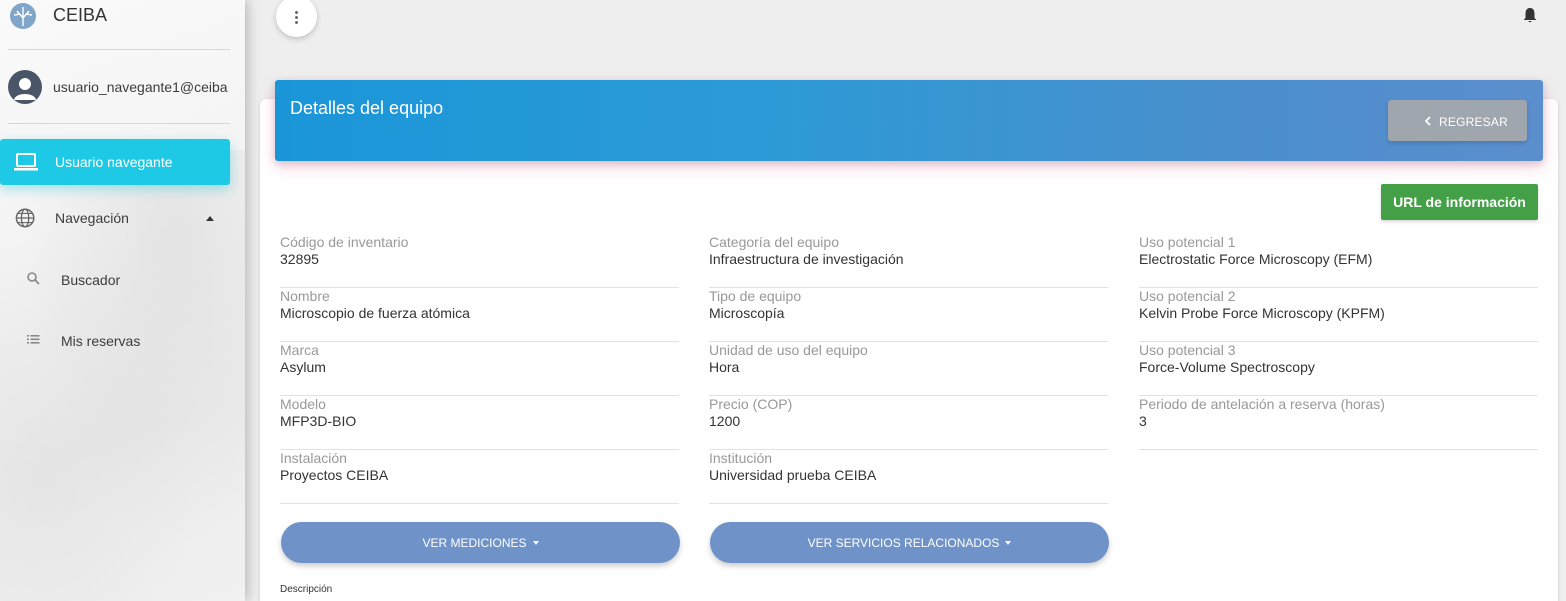 The image size is (1566, 601). I want to click on more-vert-icon, so click(296, 17).